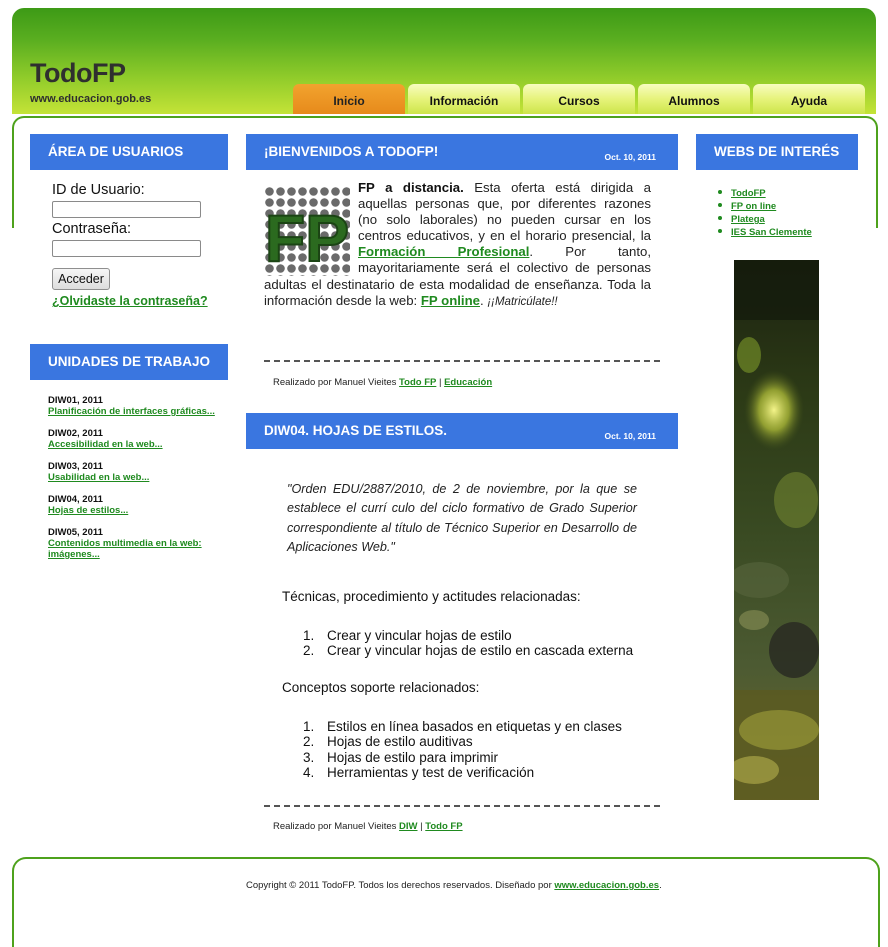 The image size is (888, 947). I want to click on post-lead: FP a distancia., so click(411, 187).